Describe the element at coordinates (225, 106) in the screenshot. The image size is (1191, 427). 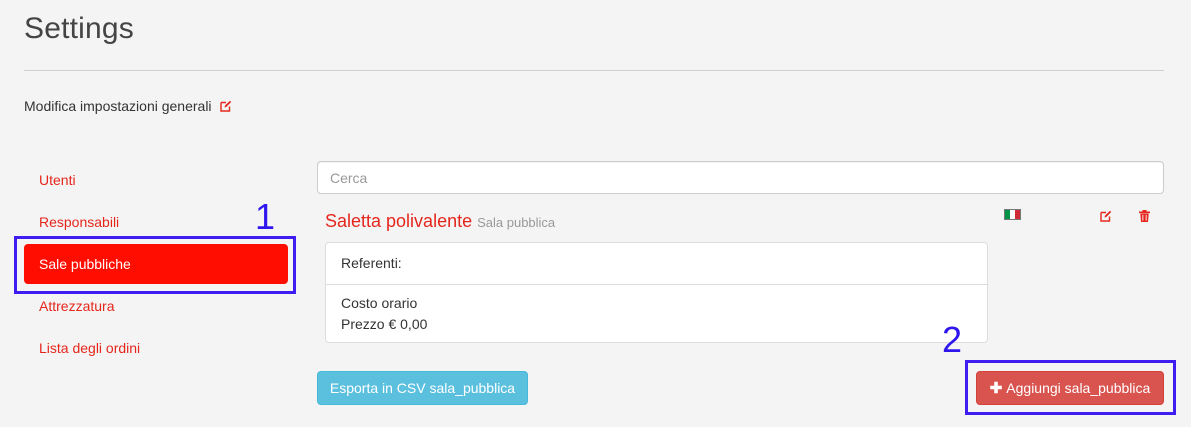
I see `edit-general-settings-icon` at that location.